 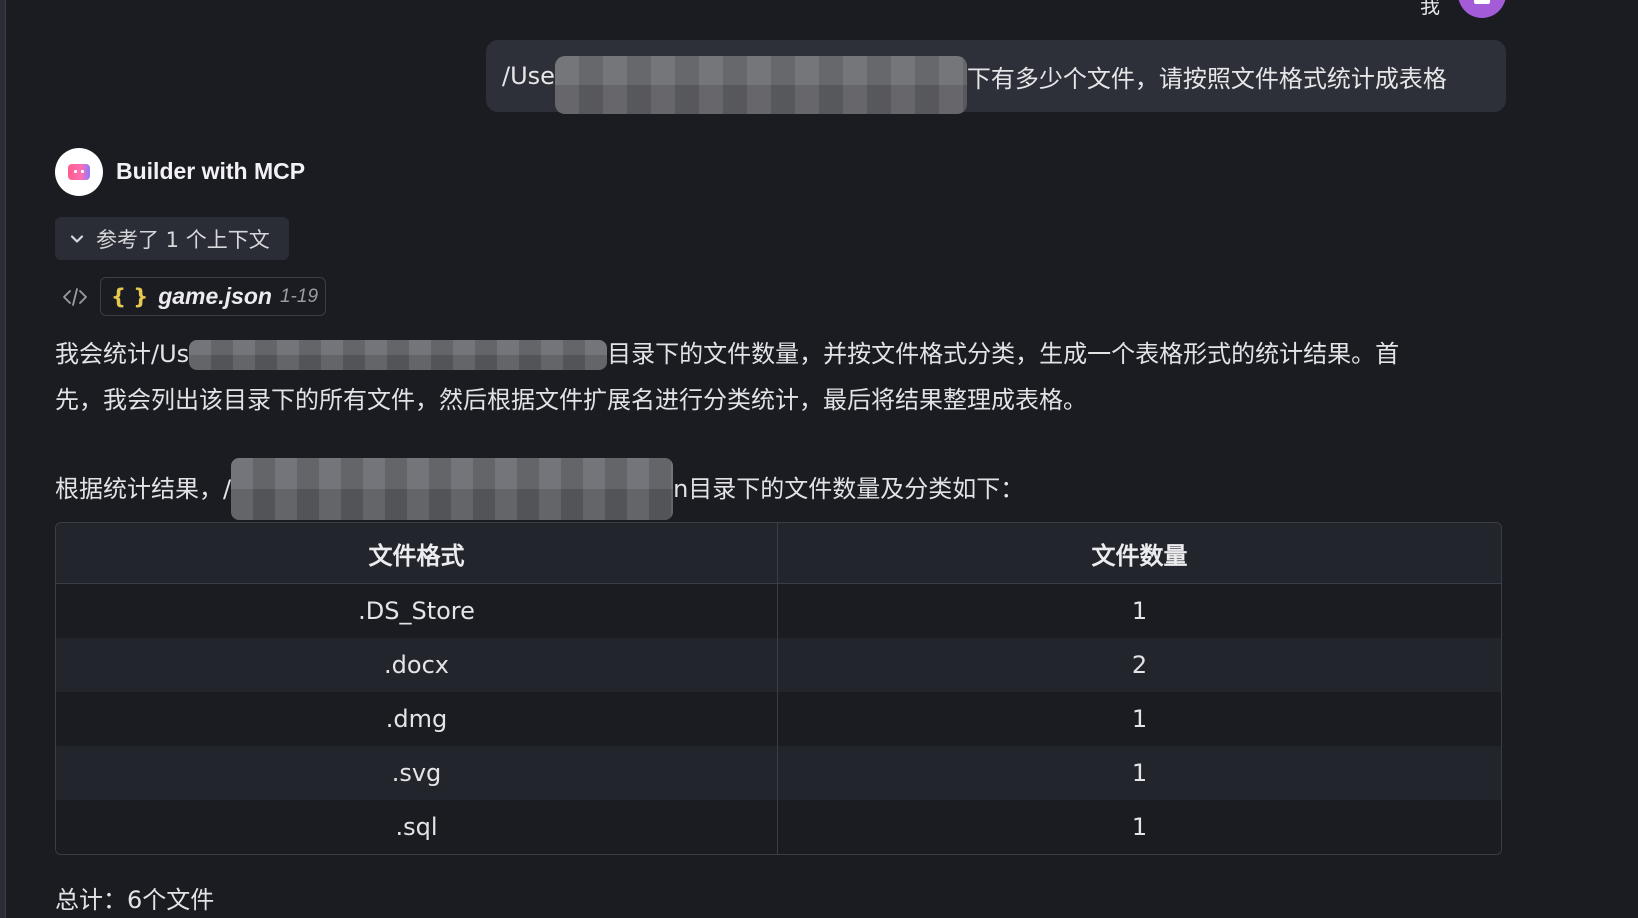 What do you see at coordinates (1482, 2) in the screenshot?
I see `user-icon` at bounding box center [1482, 2].